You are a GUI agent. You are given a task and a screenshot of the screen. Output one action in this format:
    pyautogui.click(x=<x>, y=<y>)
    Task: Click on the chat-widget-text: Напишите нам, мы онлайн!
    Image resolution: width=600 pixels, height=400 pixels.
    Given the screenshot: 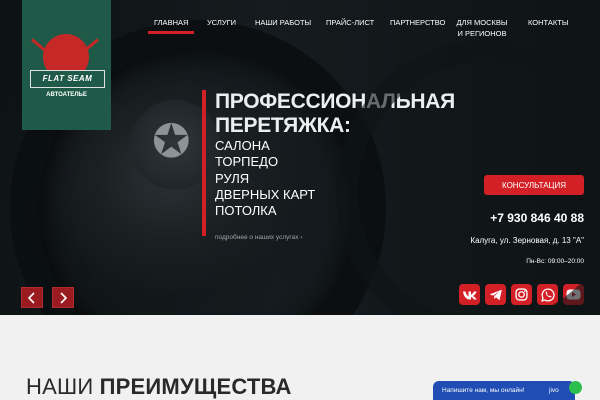 What is the action you would take?
    pyautogui.click(x=483, y=390)
    